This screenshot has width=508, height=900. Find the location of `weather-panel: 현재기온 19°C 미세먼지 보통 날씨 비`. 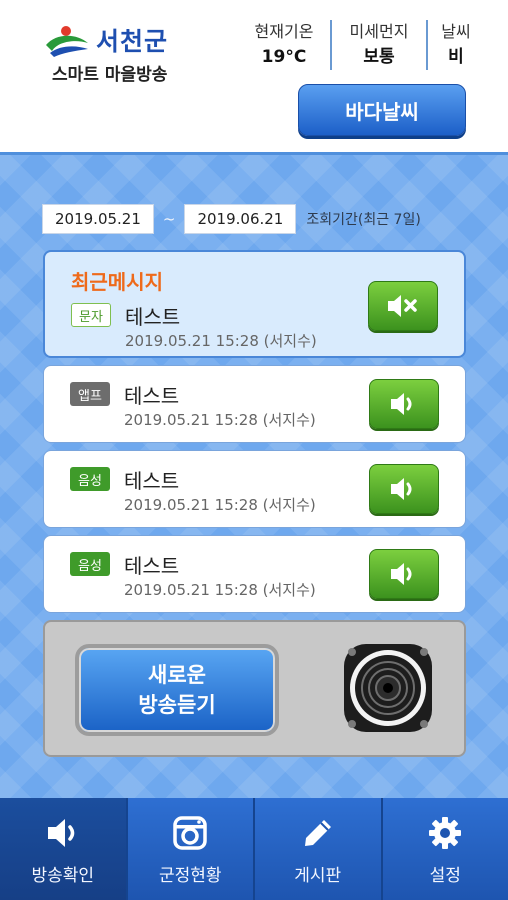

weather-panel: 현재기온 19°C 미세먼지 보통 날씨 비 is located at coordinates (356, 45).